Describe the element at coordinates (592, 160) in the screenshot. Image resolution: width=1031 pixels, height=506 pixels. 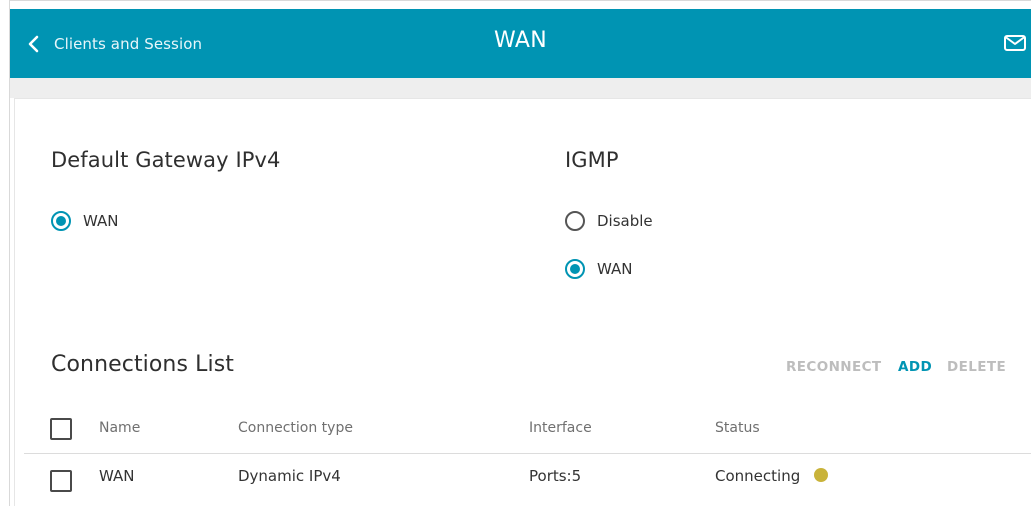
I see `igmp-title: IGMP` at that location.